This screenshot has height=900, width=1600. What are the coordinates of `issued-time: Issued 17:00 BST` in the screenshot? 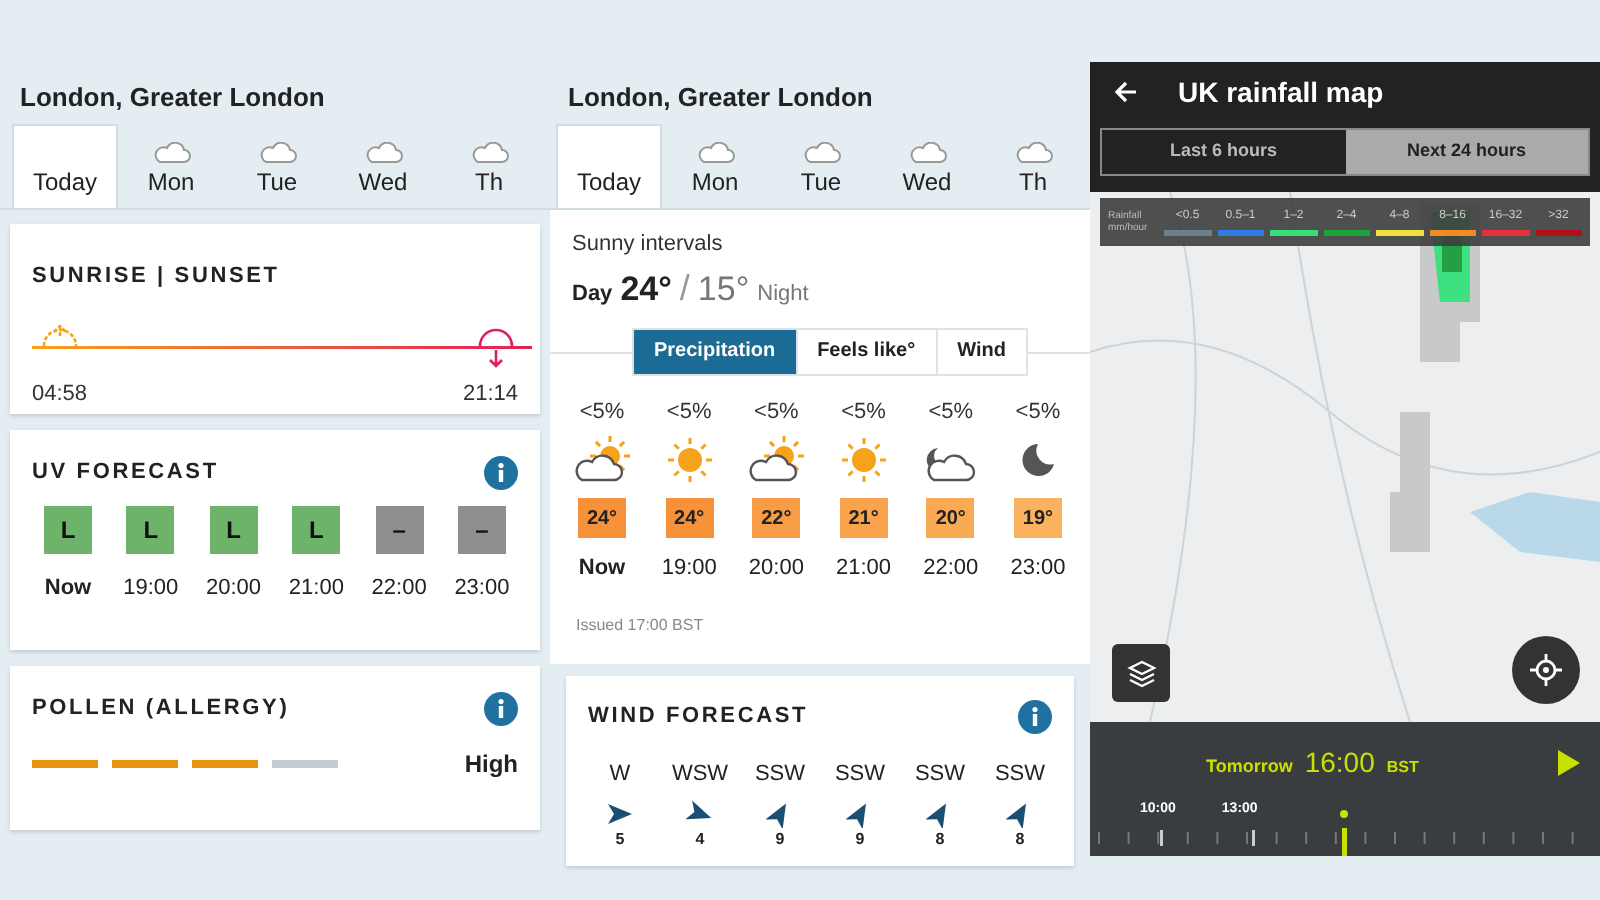 It's located at (641, 625).